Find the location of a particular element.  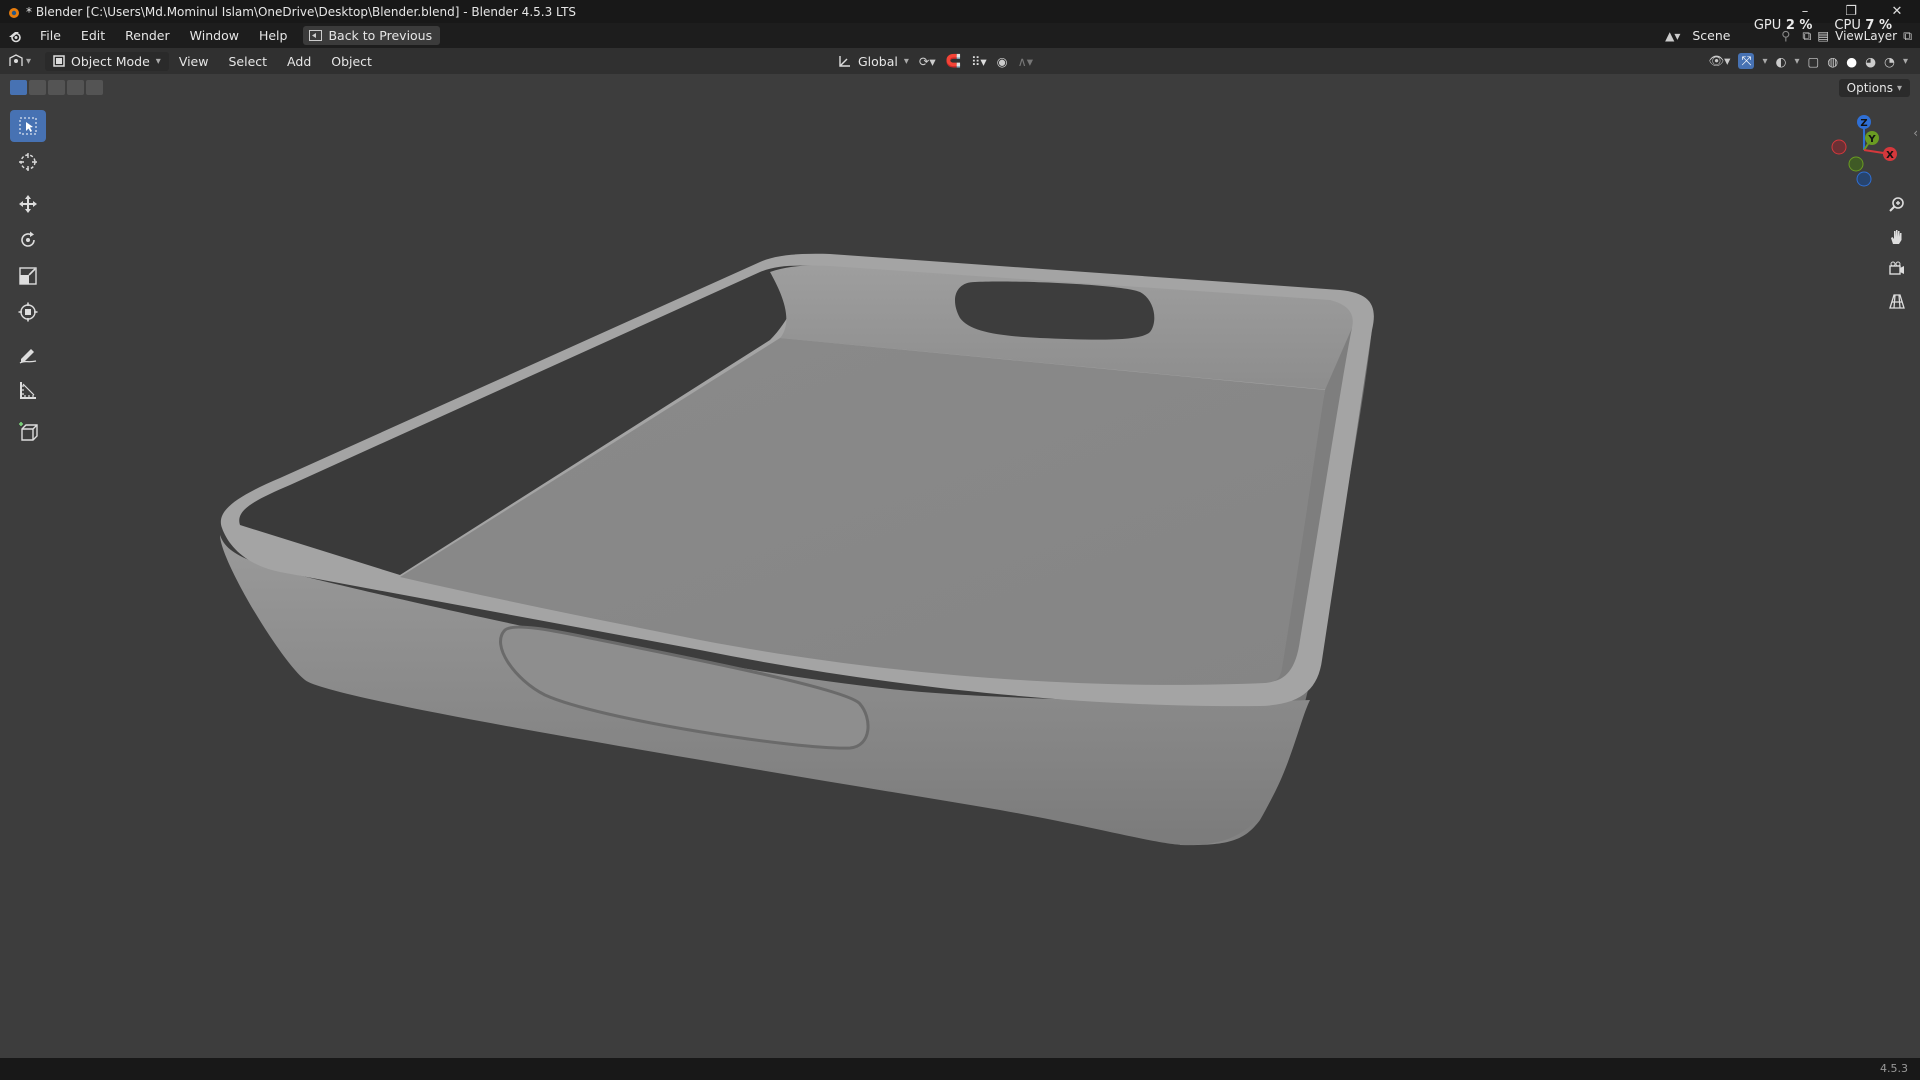

menu-edit: Edit is located at coordinates (93, 35).